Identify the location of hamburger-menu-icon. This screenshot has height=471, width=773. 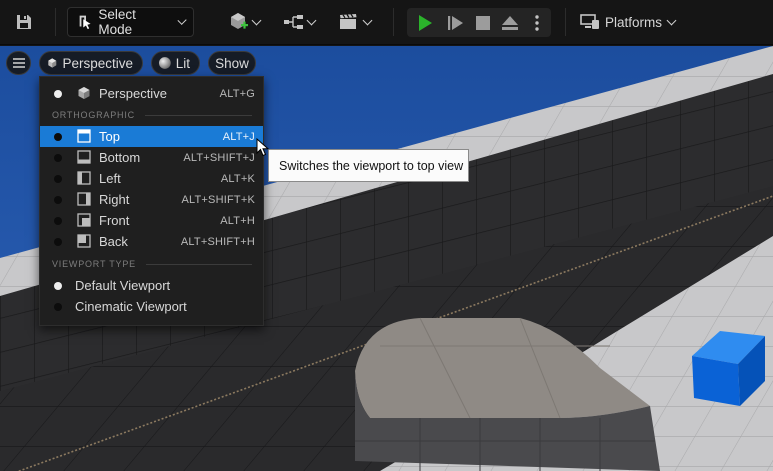
(18, 63).